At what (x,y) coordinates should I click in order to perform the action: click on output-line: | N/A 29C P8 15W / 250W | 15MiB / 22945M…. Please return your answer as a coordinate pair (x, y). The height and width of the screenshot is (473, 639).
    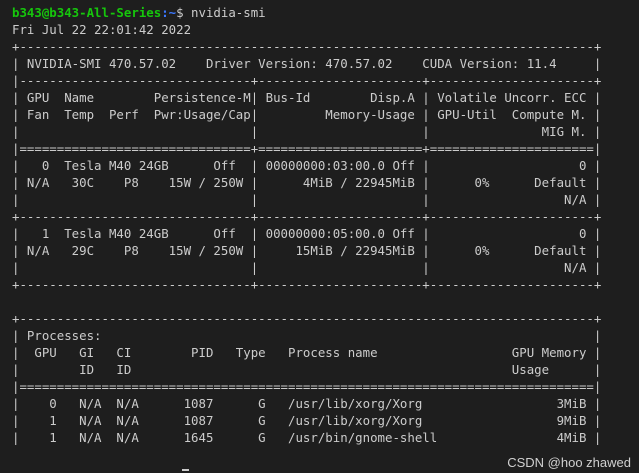
    Looking at the image, I should click on (307, 250).